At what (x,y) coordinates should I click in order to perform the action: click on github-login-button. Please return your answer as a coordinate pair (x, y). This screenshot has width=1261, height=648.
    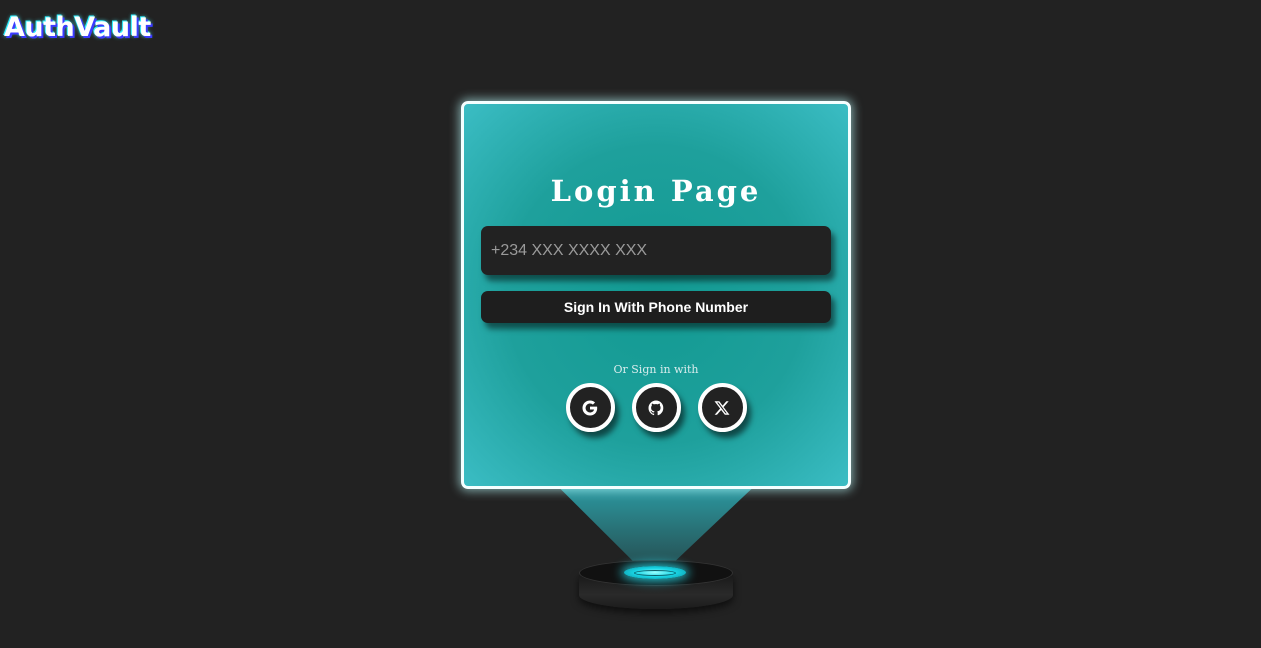
    Looking at the image, I should click on (656, 407).